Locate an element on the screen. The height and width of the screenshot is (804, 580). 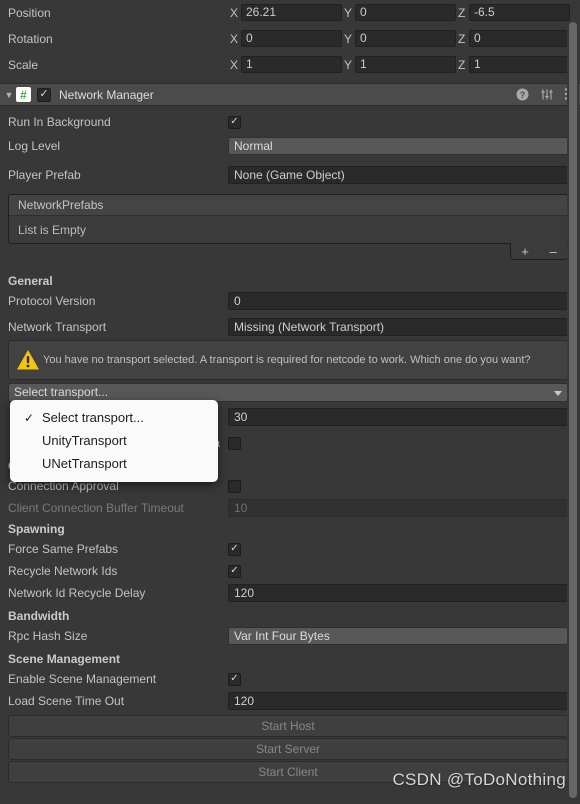
row-log-level: Log Level Normal is located at coordinates (290, 146).